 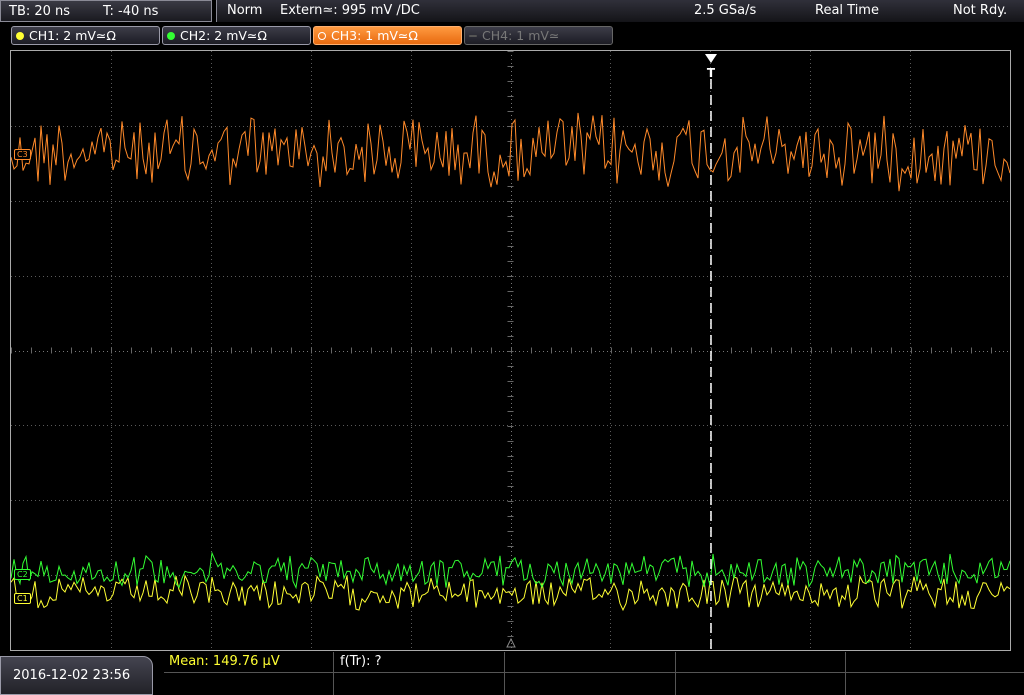 What do you see at coordinates (22, 154) in the screenshot?
I see `channel-3-ground-marker: C3` at bounding box center [22, 154].